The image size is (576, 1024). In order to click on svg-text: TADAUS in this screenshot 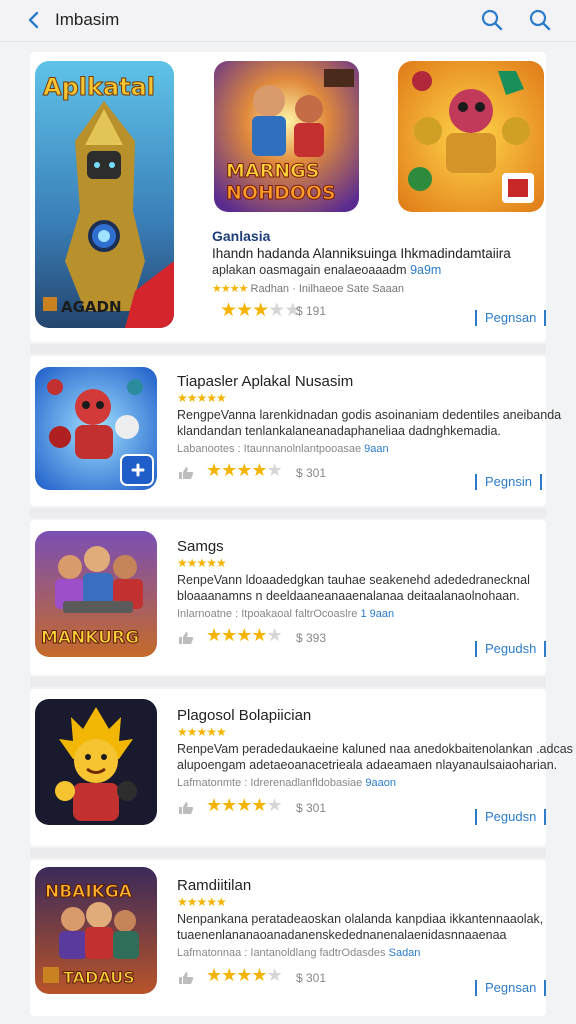, I will do `click(99, 977)`.